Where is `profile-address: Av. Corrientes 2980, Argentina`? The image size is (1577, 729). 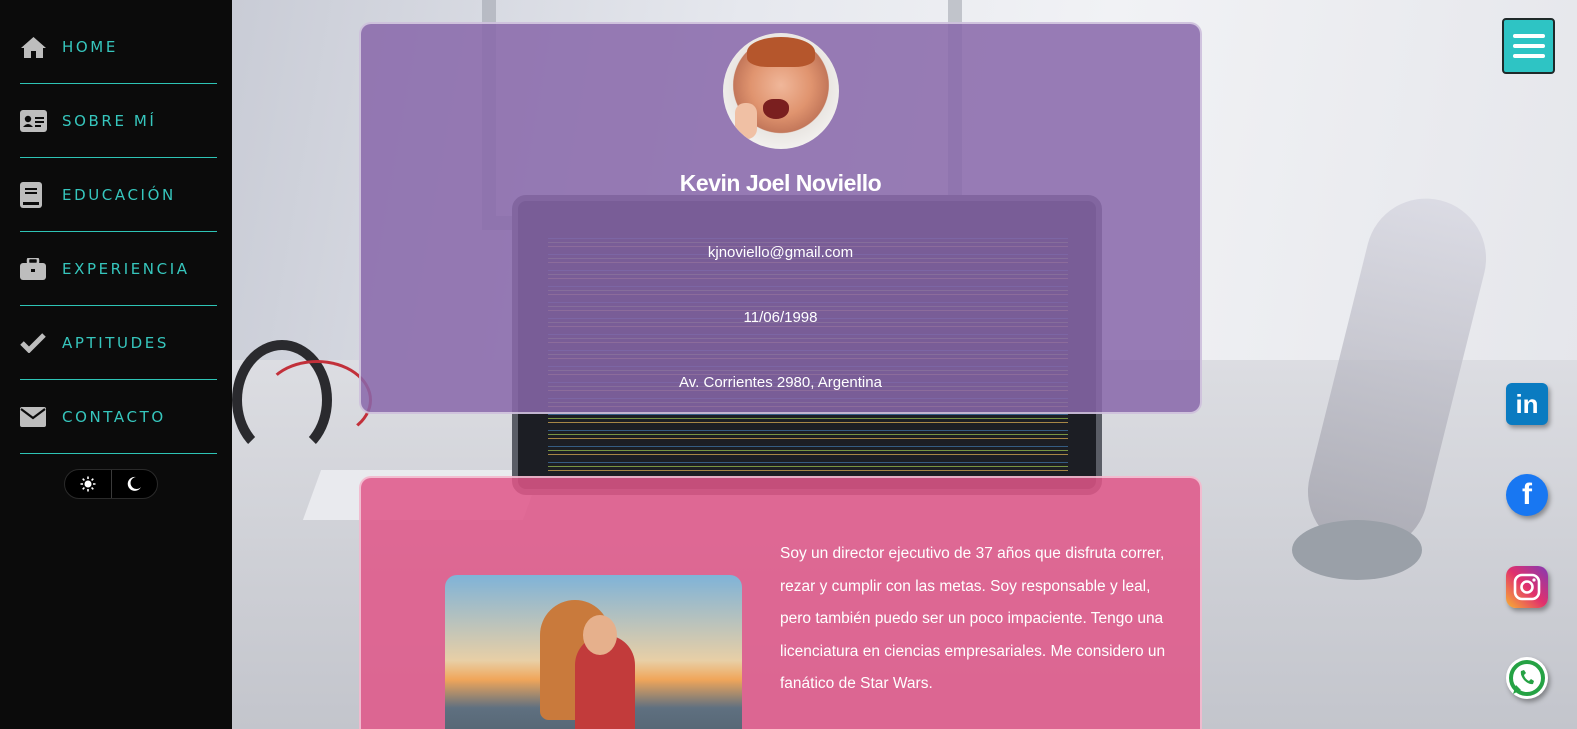
profile-address: Av. Corrientes 2980, Argentina is located at coordinates (780, 382).